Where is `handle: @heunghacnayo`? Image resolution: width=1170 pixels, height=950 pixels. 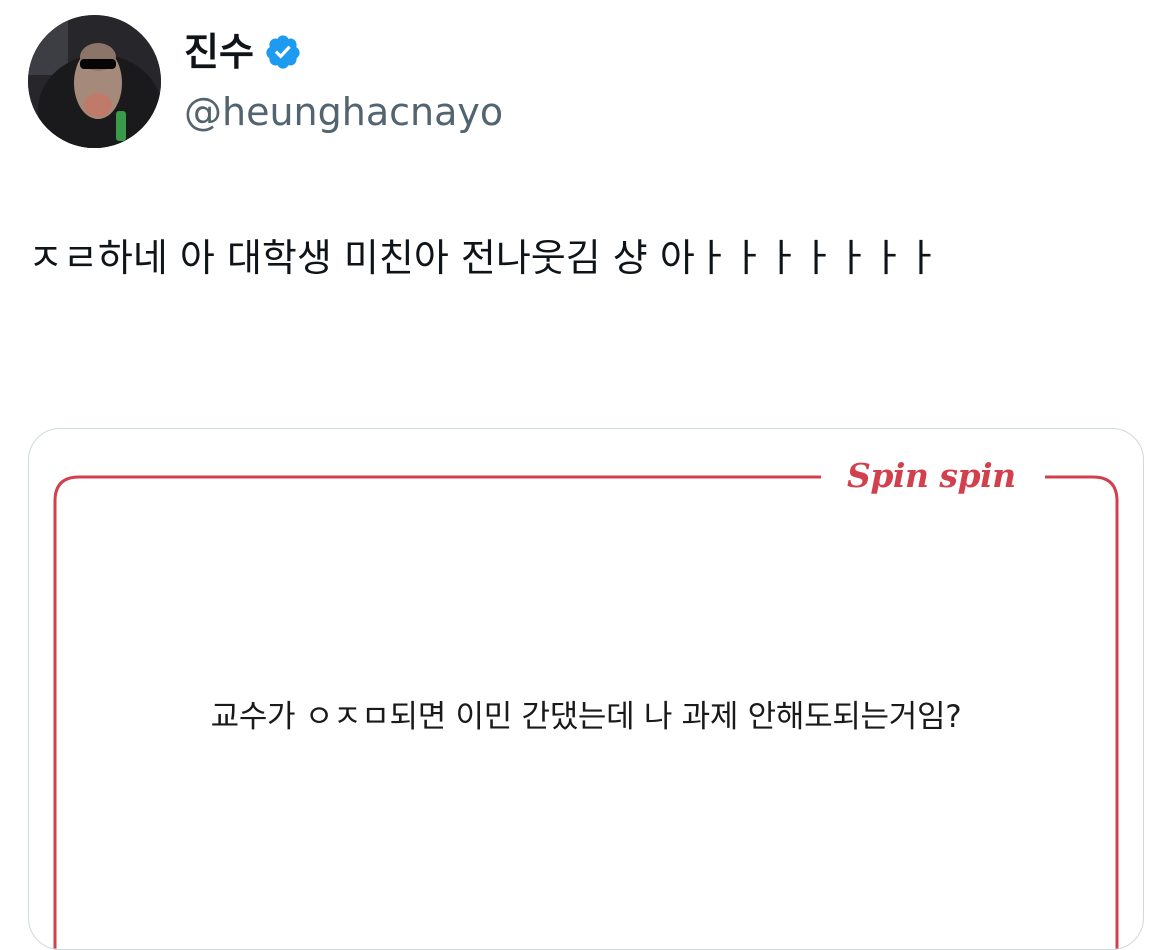 handle: @heunghacnayo is located at coordinates (343, 112).